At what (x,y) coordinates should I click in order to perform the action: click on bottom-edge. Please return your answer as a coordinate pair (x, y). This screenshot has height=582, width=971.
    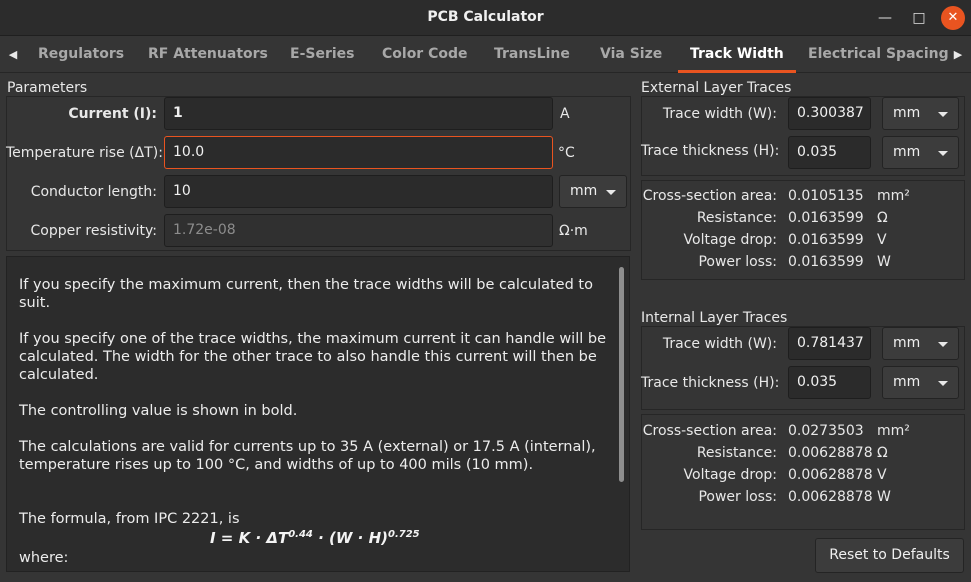
    Looking at the image, I should click on (485, 579).